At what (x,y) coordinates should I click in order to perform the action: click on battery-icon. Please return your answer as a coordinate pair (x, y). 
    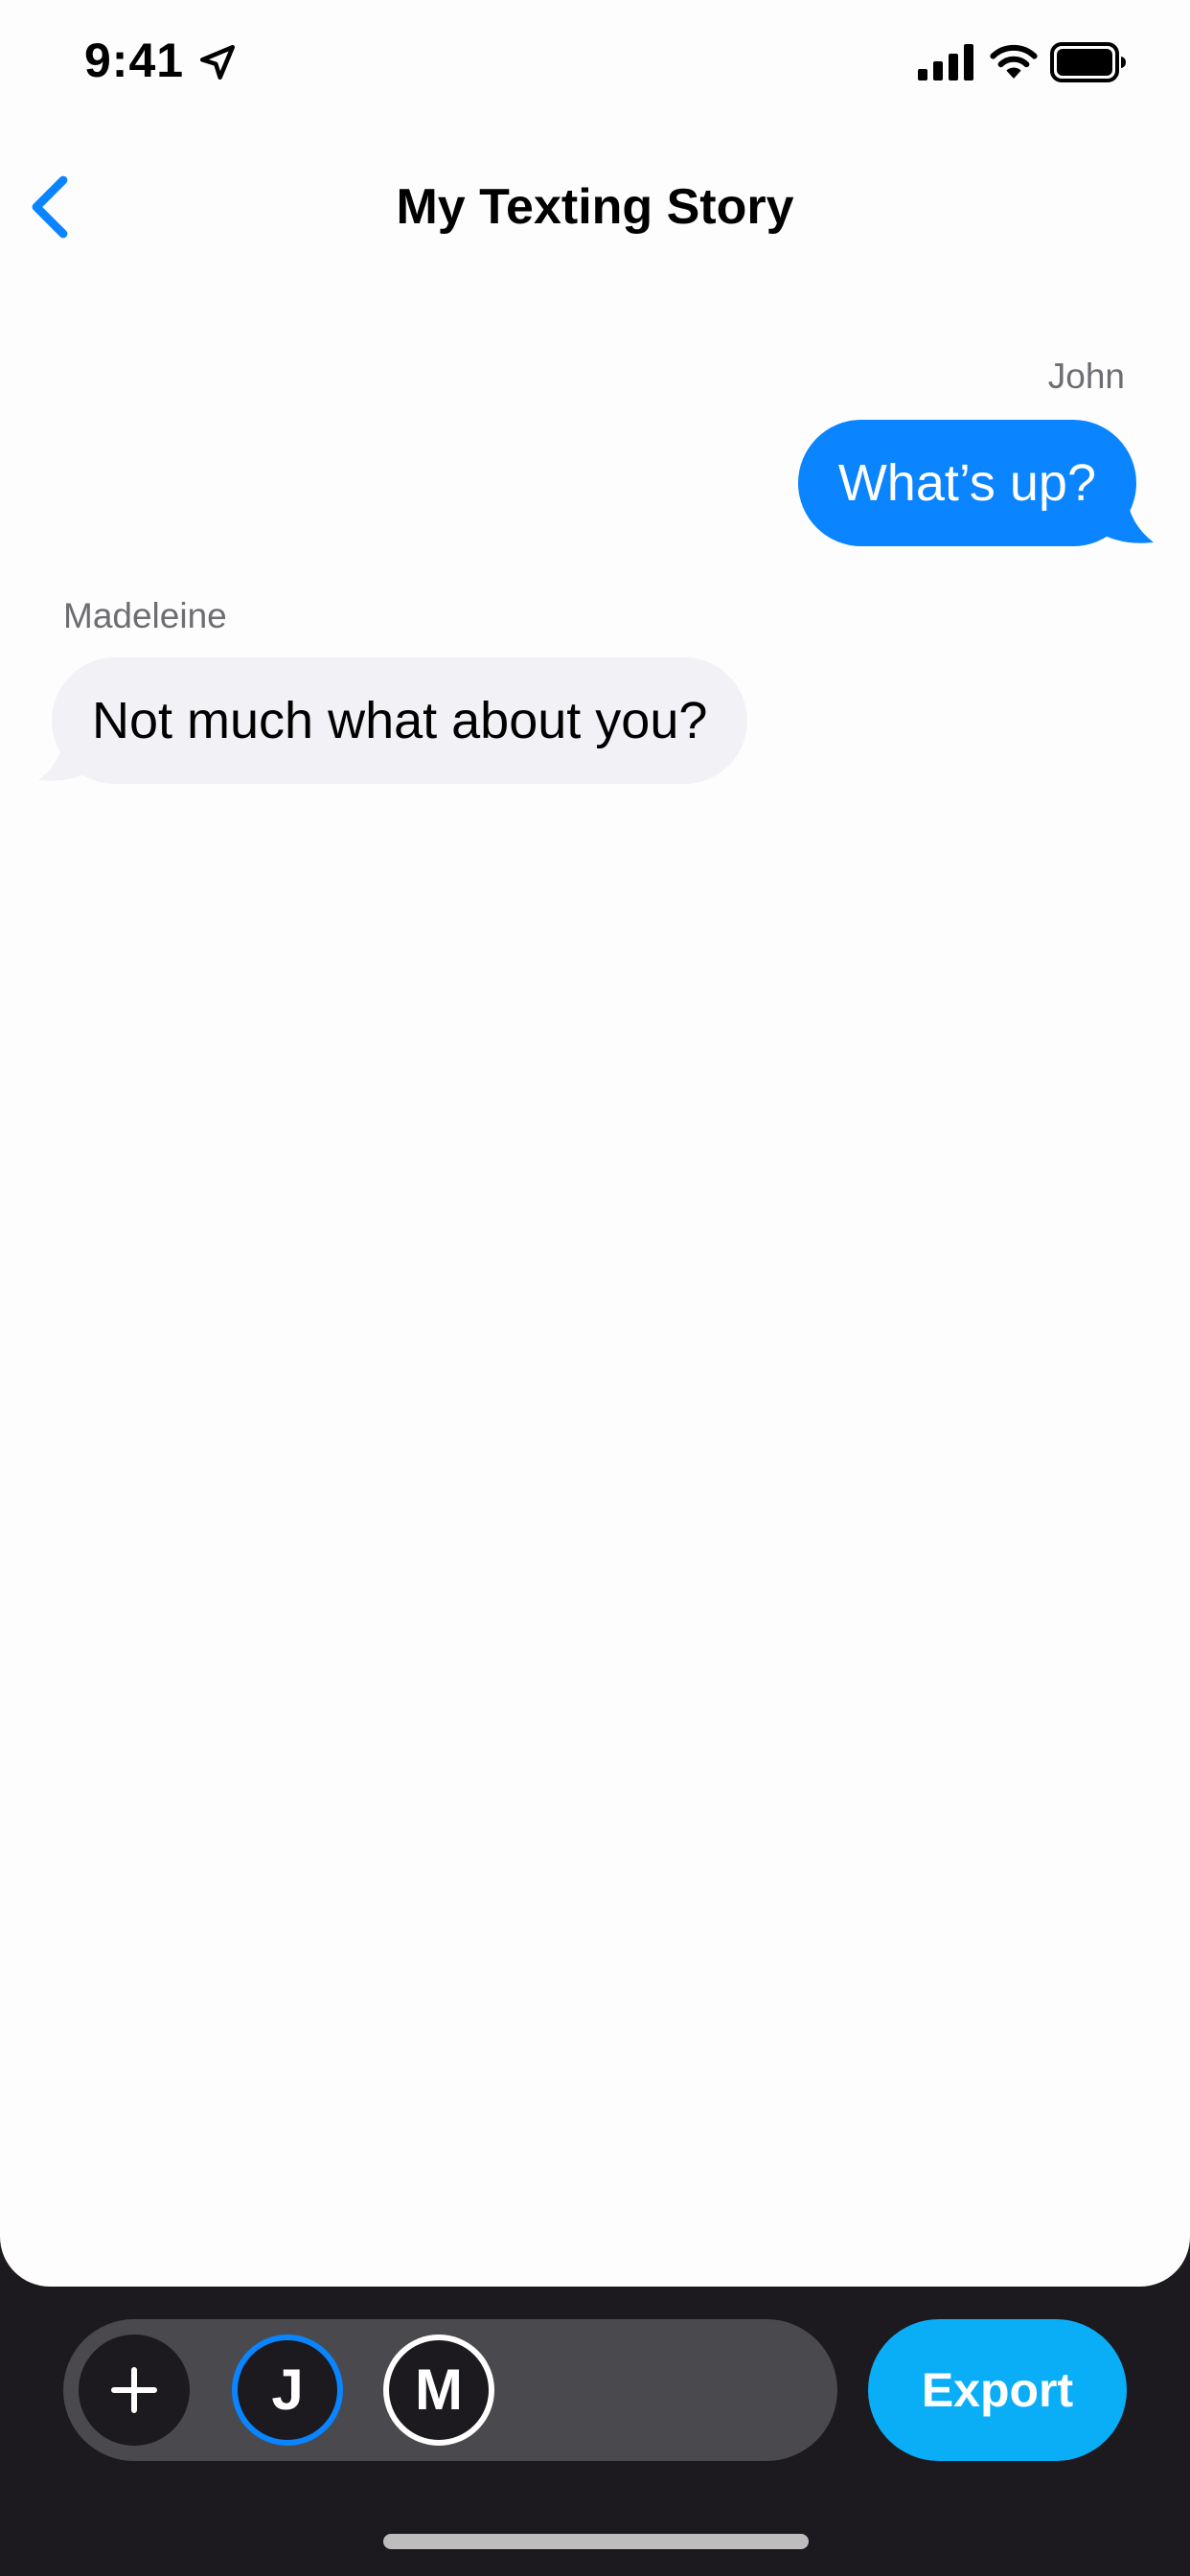
    Looking at the image, I should click on (1088, 62).